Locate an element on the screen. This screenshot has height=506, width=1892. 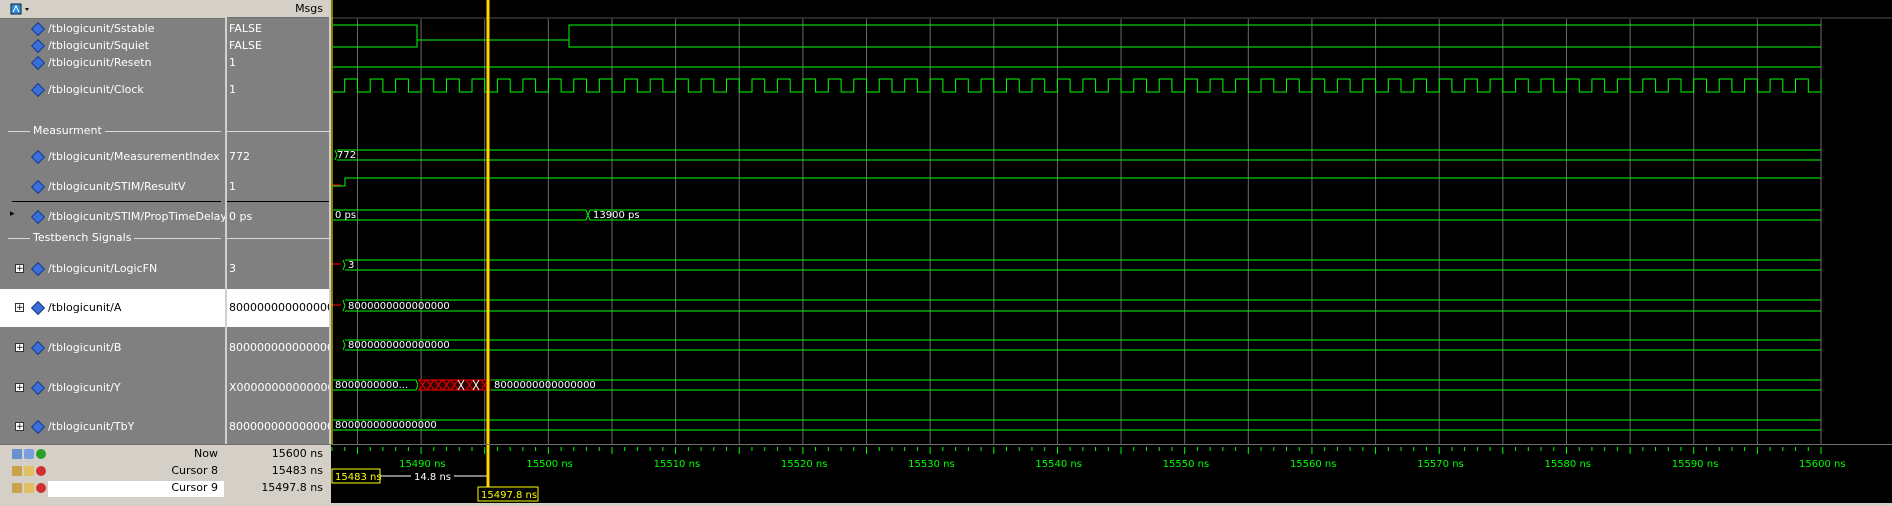
value-row: 0 ps is located at coordinates (278, 216).